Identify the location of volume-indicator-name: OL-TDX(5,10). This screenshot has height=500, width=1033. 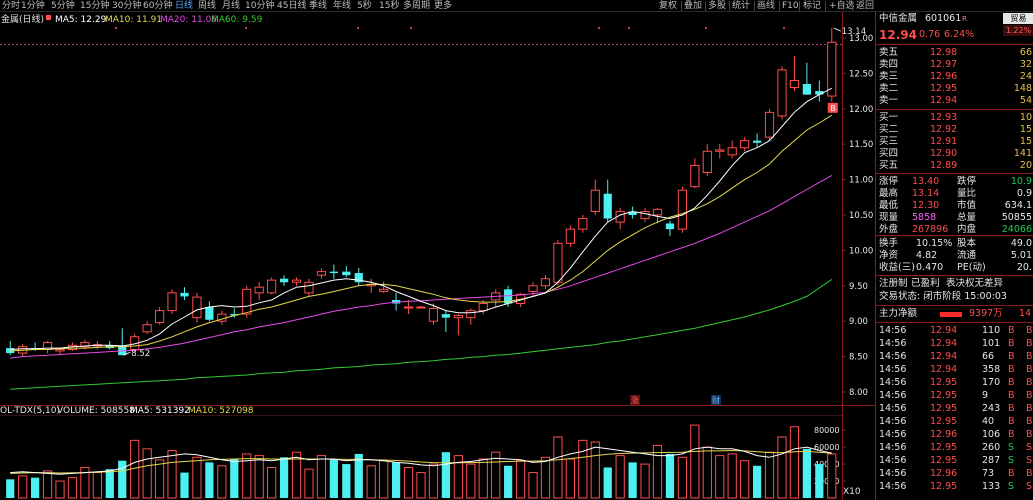
(30, 411).